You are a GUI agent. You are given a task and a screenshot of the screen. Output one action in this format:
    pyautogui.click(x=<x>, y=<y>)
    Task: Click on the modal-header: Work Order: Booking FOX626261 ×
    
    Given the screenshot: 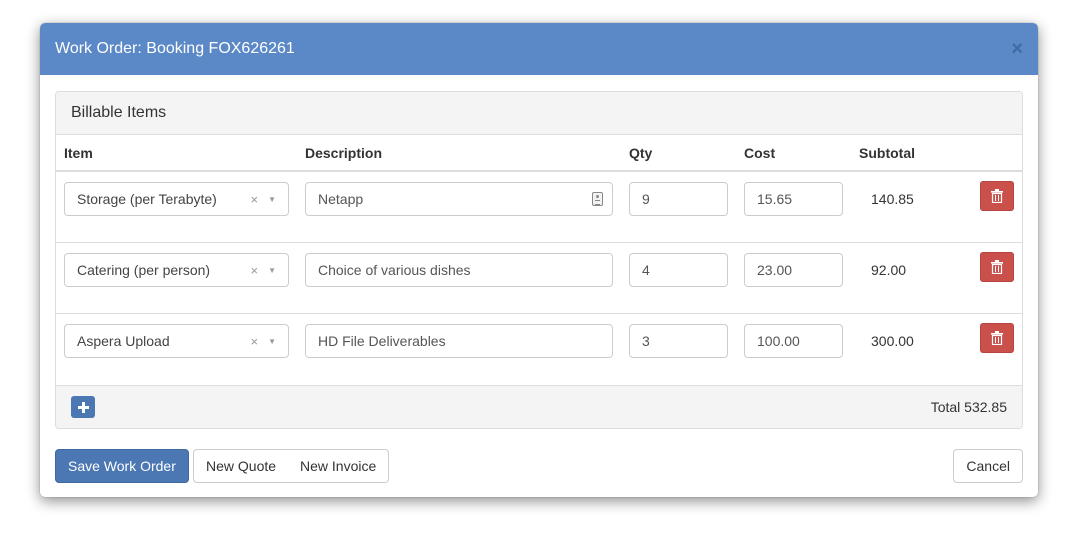 What is the action you would take?
    pyautogui.click(x=539, y=49)
    